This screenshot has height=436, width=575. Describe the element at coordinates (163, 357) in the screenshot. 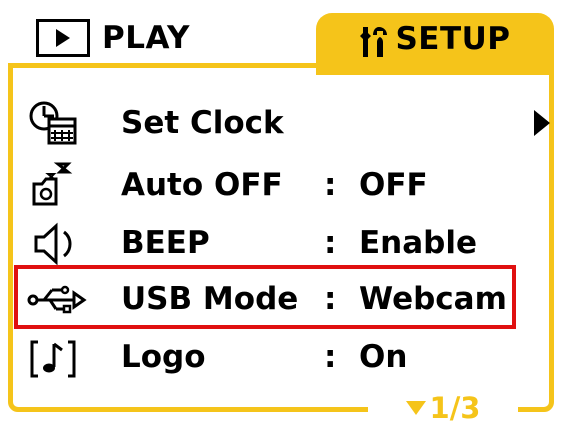

I see `menu-item-label: Logo` at that location.